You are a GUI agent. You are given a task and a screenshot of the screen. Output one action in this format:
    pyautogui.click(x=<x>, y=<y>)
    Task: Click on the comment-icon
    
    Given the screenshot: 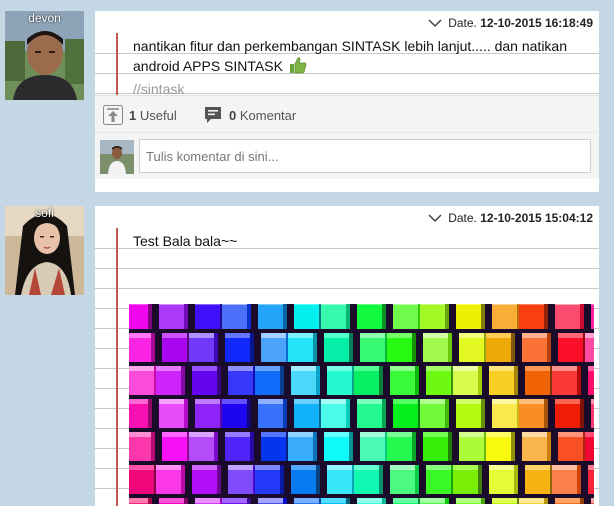 What is the action you would take?
    pyautogui.click(x=213, y=115)
    